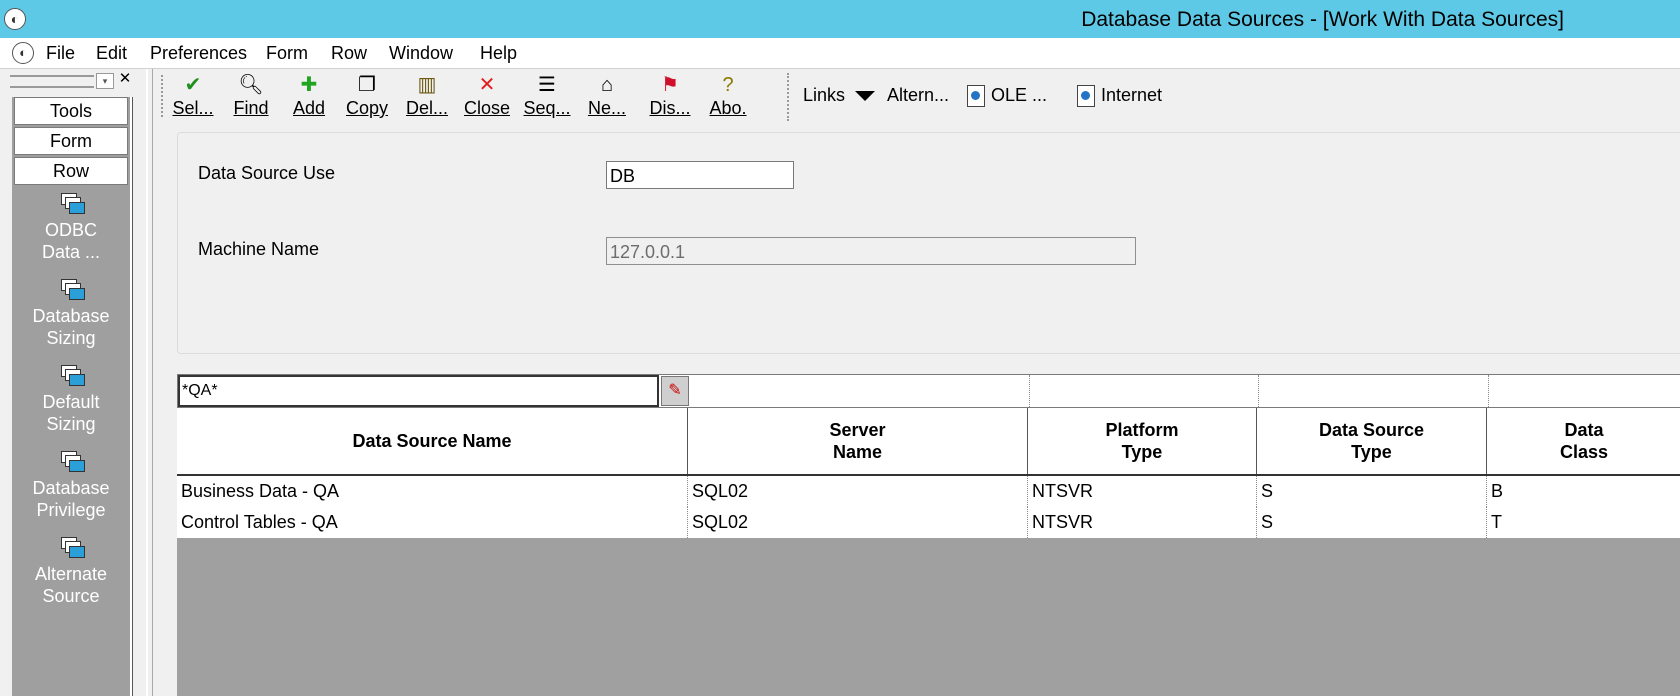 The height and width of the screenshot is (696, 1680). Describe the element at coordinates (105, 81) in the screenshot. I see `panel-dropdown-icon: ▾` at that location.